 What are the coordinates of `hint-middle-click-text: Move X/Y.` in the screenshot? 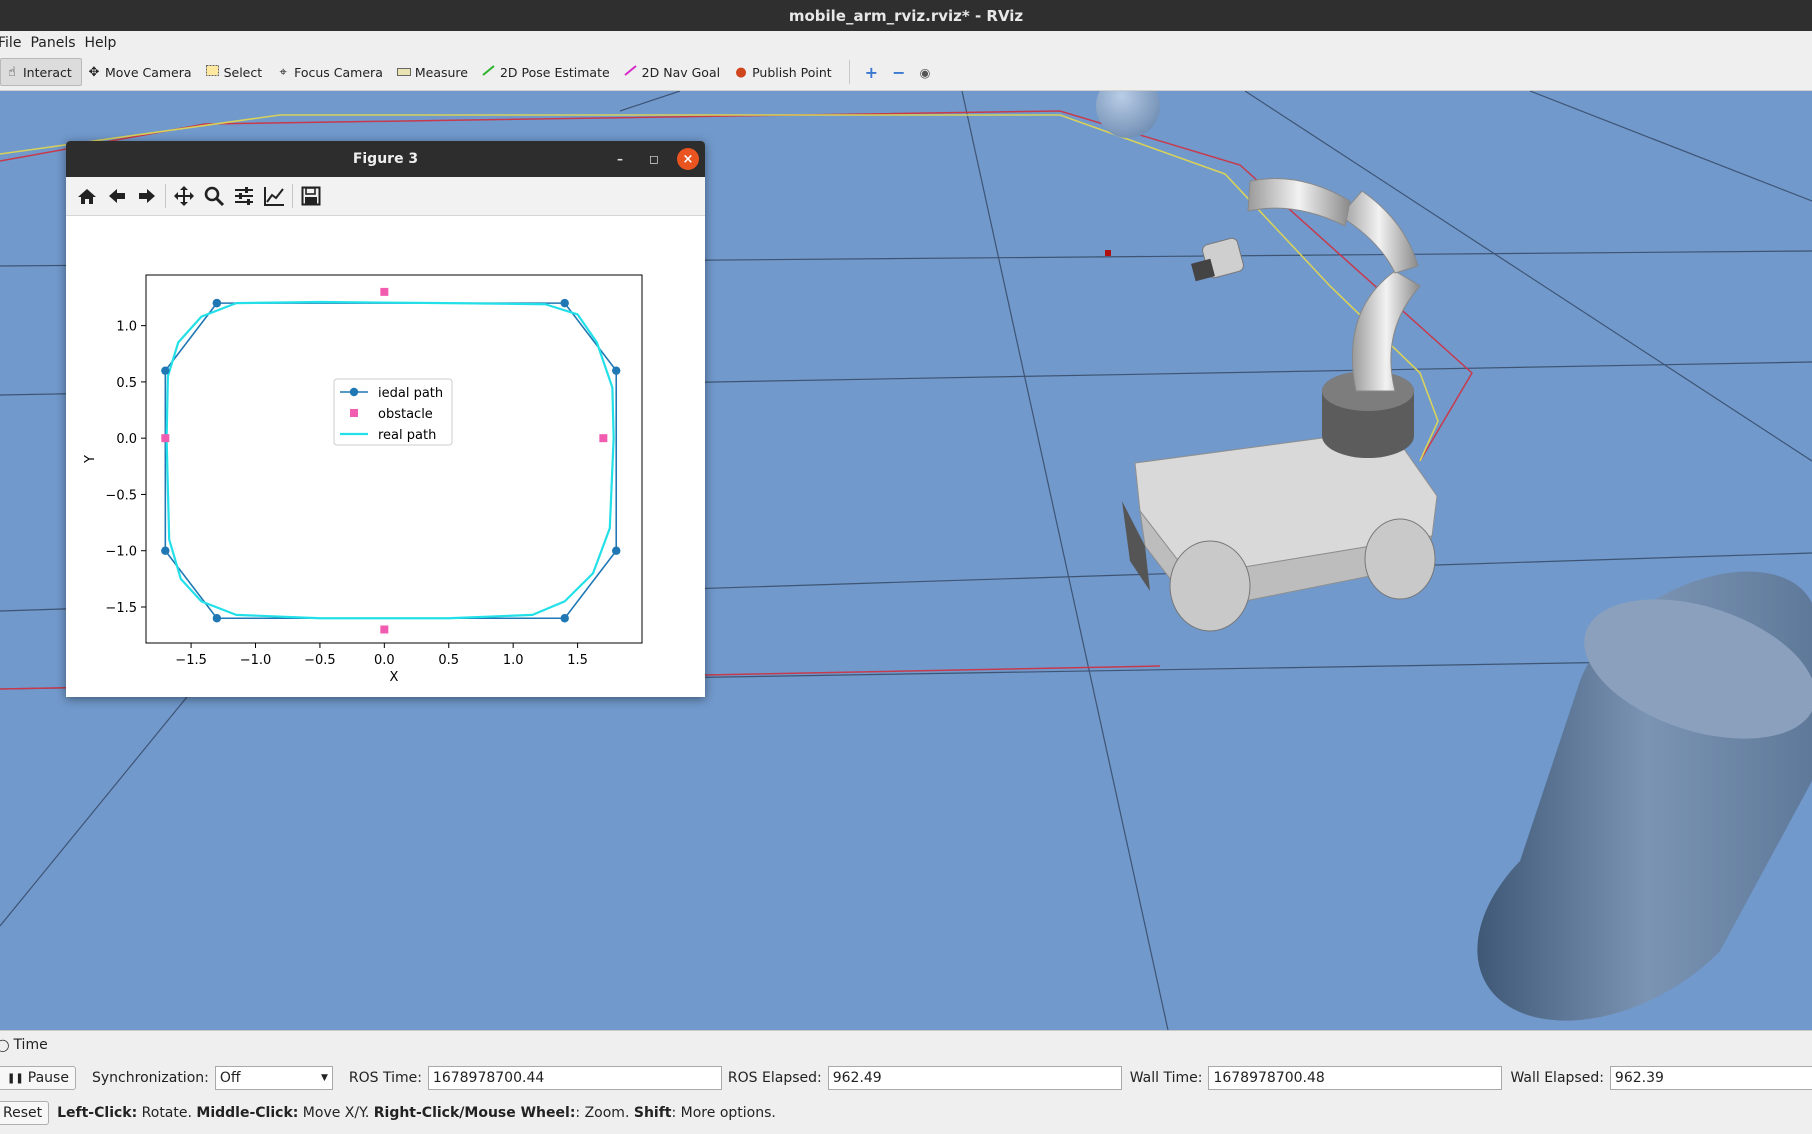 It's located at (336, 1113).